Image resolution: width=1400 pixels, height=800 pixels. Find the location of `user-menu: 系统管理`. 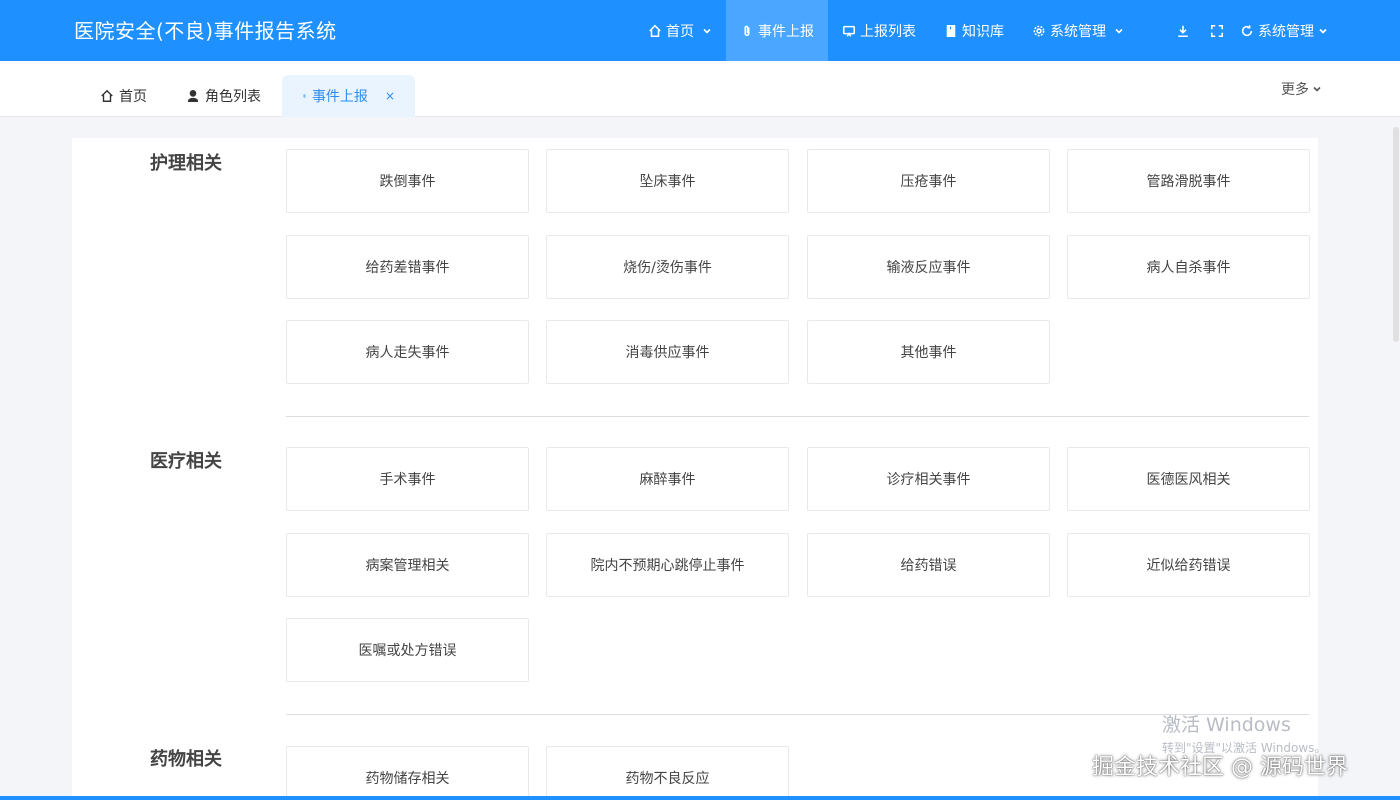

user-menu: 系统管理 is located at coordinates (1281, 31).